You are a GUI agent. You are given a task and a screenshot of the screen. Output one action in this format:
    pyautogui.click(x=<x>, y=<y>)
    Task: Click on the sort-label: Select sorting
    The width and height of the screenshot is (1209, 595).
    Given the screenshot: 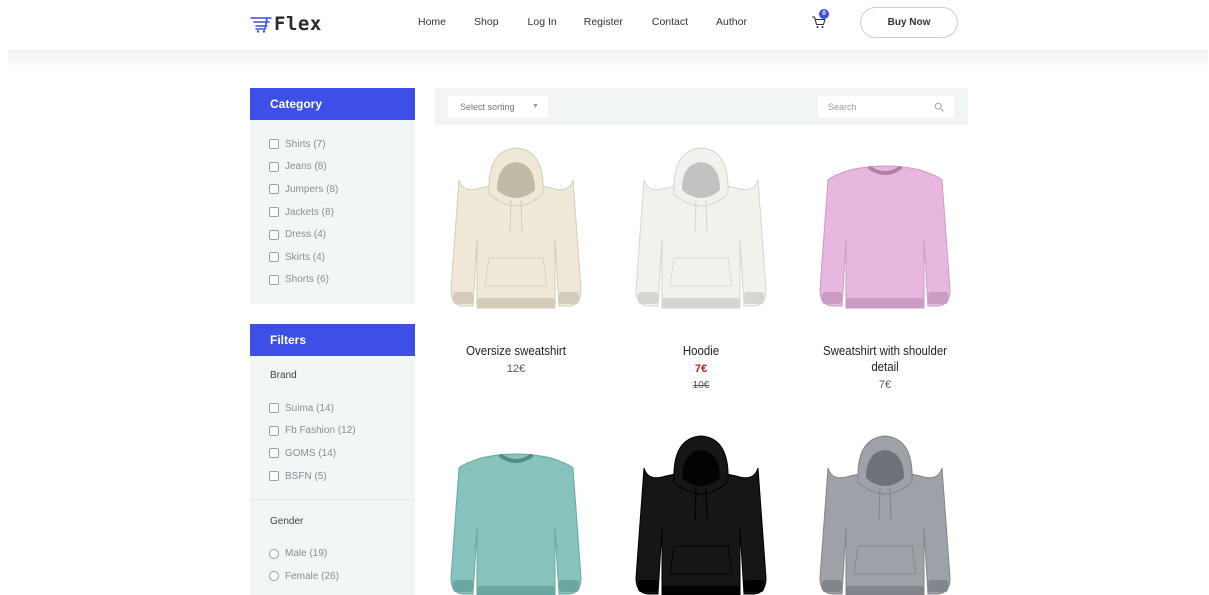 What is the action you would take?
    pyautogui.click(x=487, y=107)
    